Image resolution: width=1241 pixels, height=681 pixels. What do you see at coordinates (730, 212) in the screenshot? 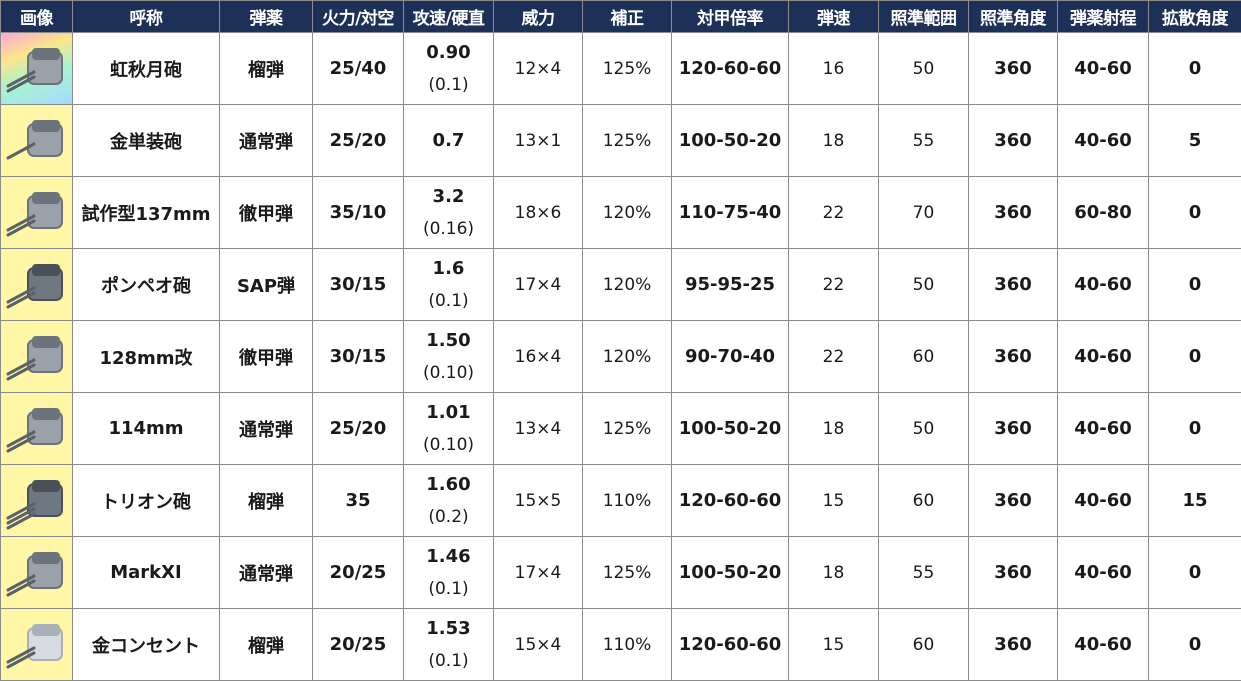
I see `armor-cell: 110-75-40` at bounding box center [730, 212].